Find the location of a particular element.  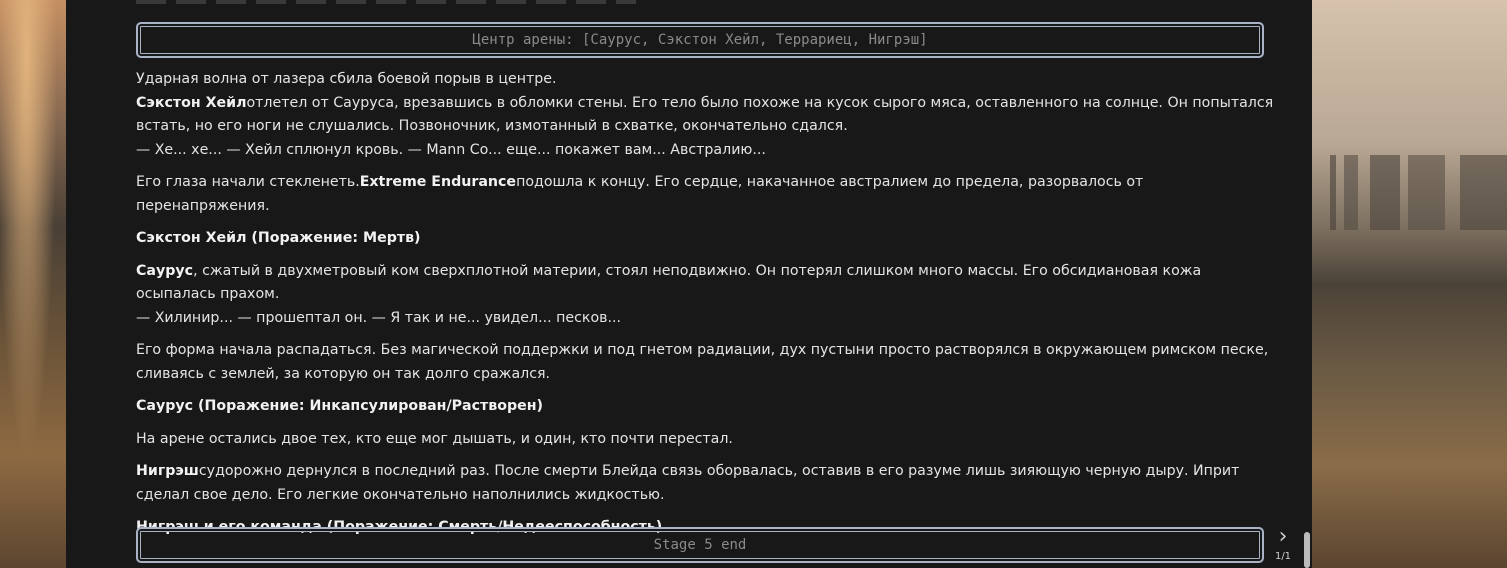

ability-name: Extreme Endurance is located at coordinates (438, 182).